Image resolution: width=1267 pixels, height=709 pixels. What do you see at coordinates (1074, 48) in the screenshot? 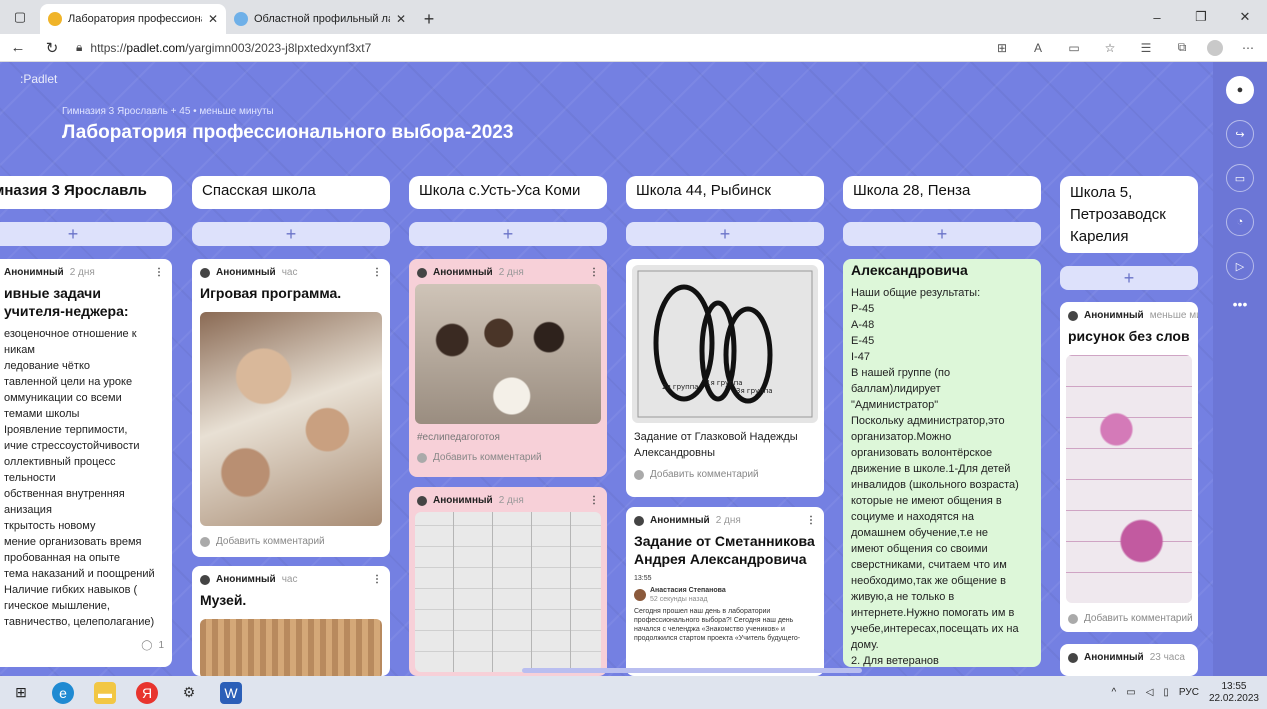
I see `split-screen-icon: ▭` at bounding box center [1074, 48].